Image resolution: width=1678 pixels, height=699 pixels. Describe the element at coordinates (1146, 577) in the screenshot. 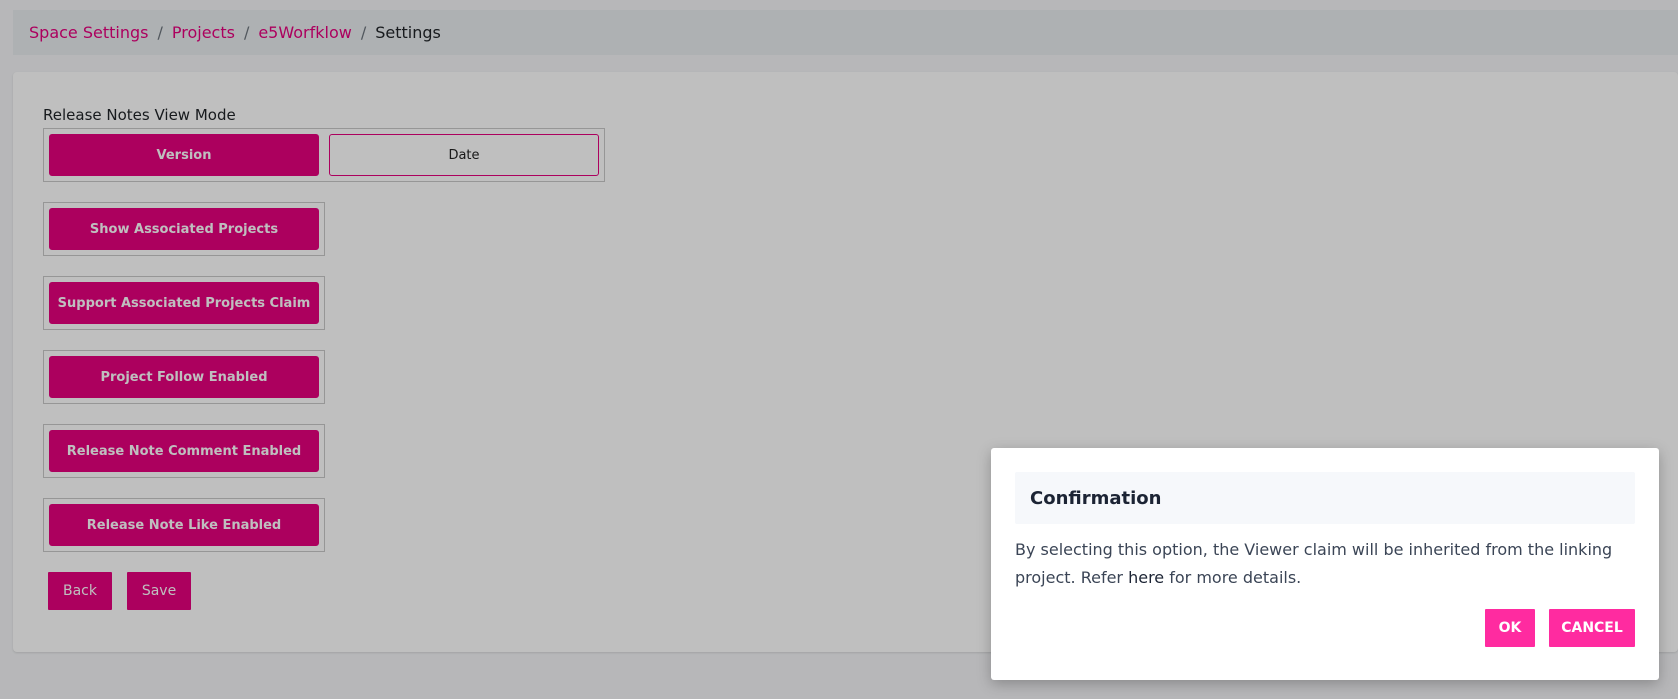

I see `more-details-link: here` at that location.